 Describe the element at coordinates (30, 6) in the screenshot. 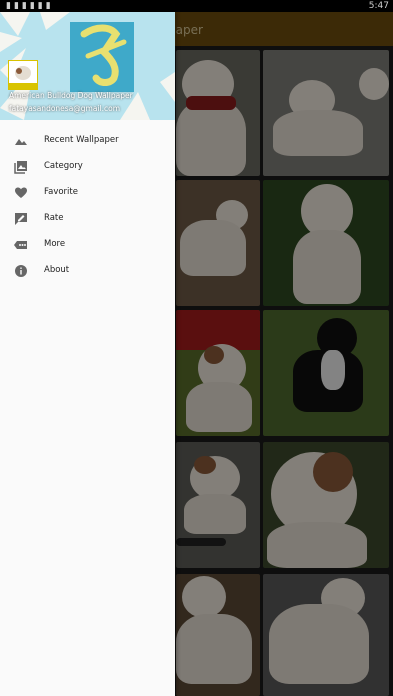

I see `notification-icons: ▮▮▮▮▮▮` at that location.